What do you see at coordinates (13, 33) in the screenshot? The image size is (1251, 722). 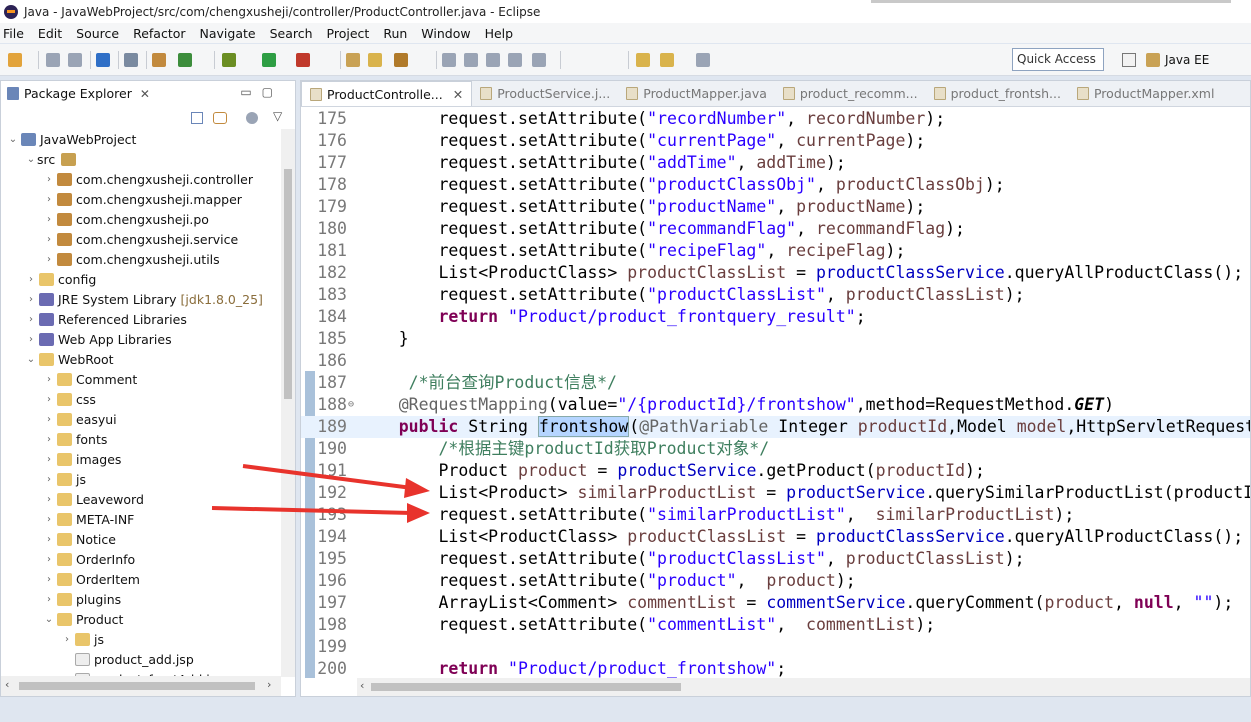 I see `menu-file: File` at bounding box center [13, 33].